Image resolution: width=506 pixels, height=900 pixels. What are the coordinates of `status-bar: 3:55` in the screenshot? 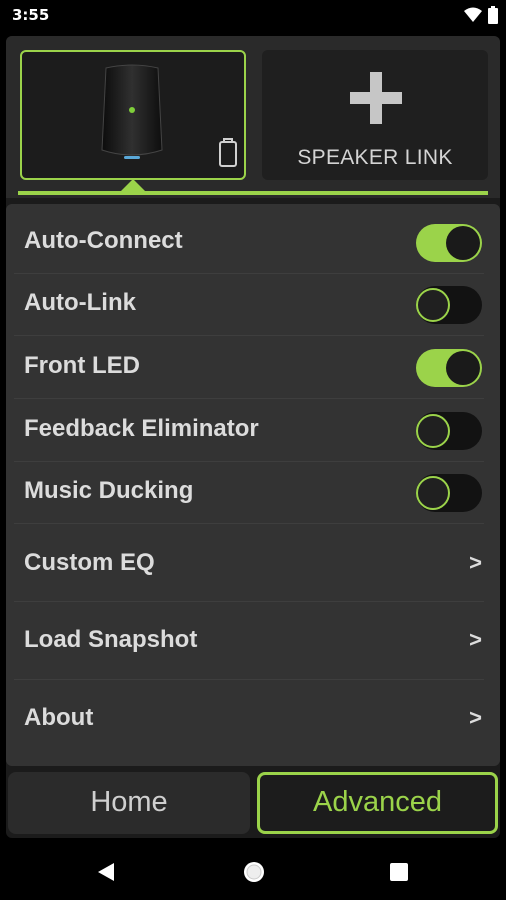 It's located at (253, 16).